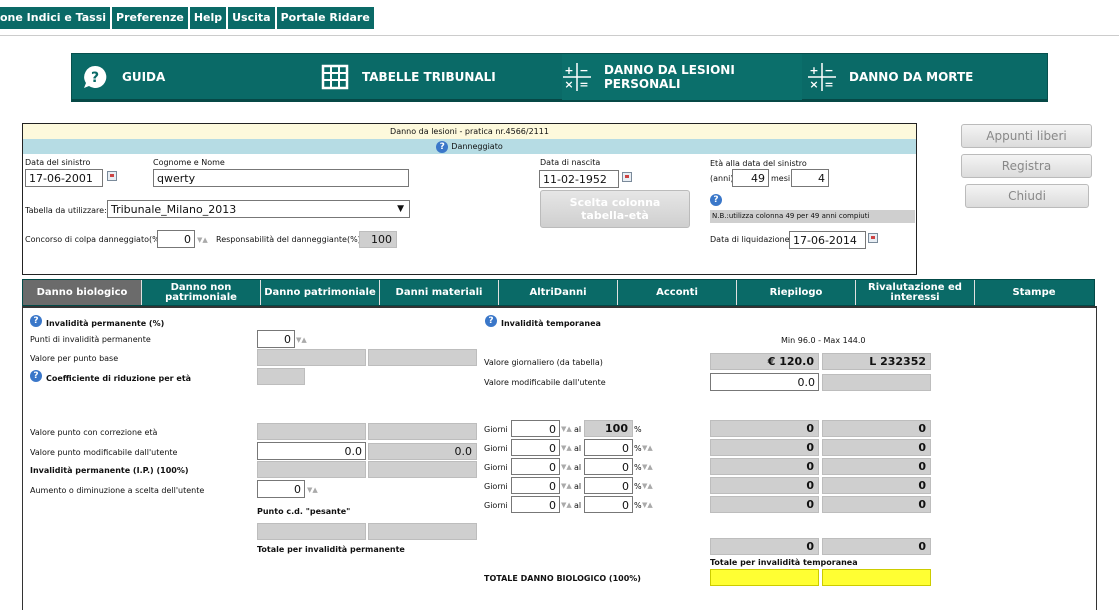  Describe the element at coordinates (189, 162) in the screenshot. I see `cognome-label: Cognome e Nome` at that location.